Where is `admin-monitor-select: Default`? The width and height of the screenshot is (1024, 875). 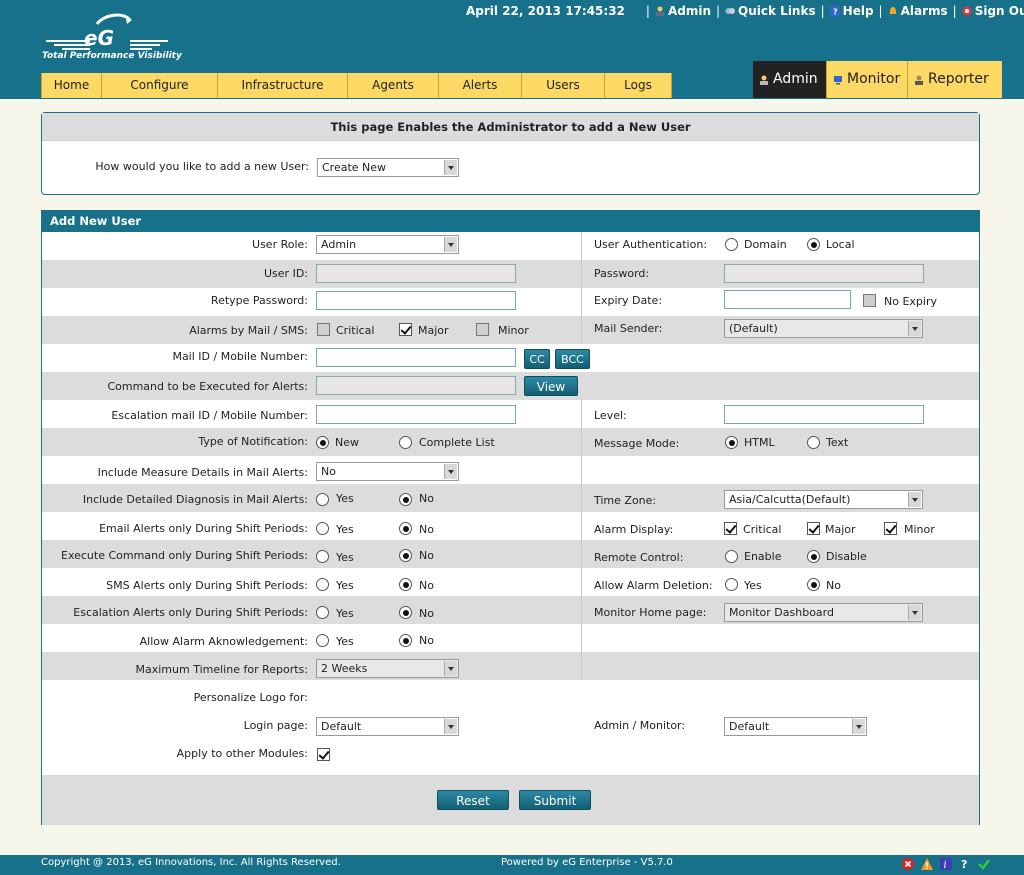 admin-monitor-select: Default is located at coordinates (795, 726).